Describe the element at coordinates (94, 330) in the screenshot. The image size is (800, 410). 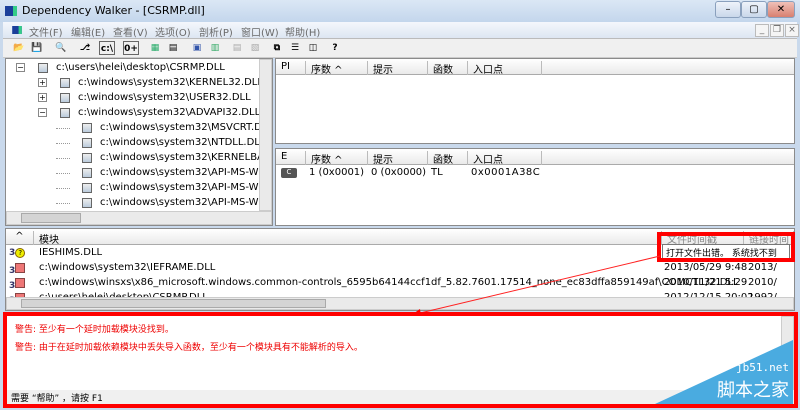
I see `log-warning: 警告: 至少有一个延时加载模块没找到。` at that location.